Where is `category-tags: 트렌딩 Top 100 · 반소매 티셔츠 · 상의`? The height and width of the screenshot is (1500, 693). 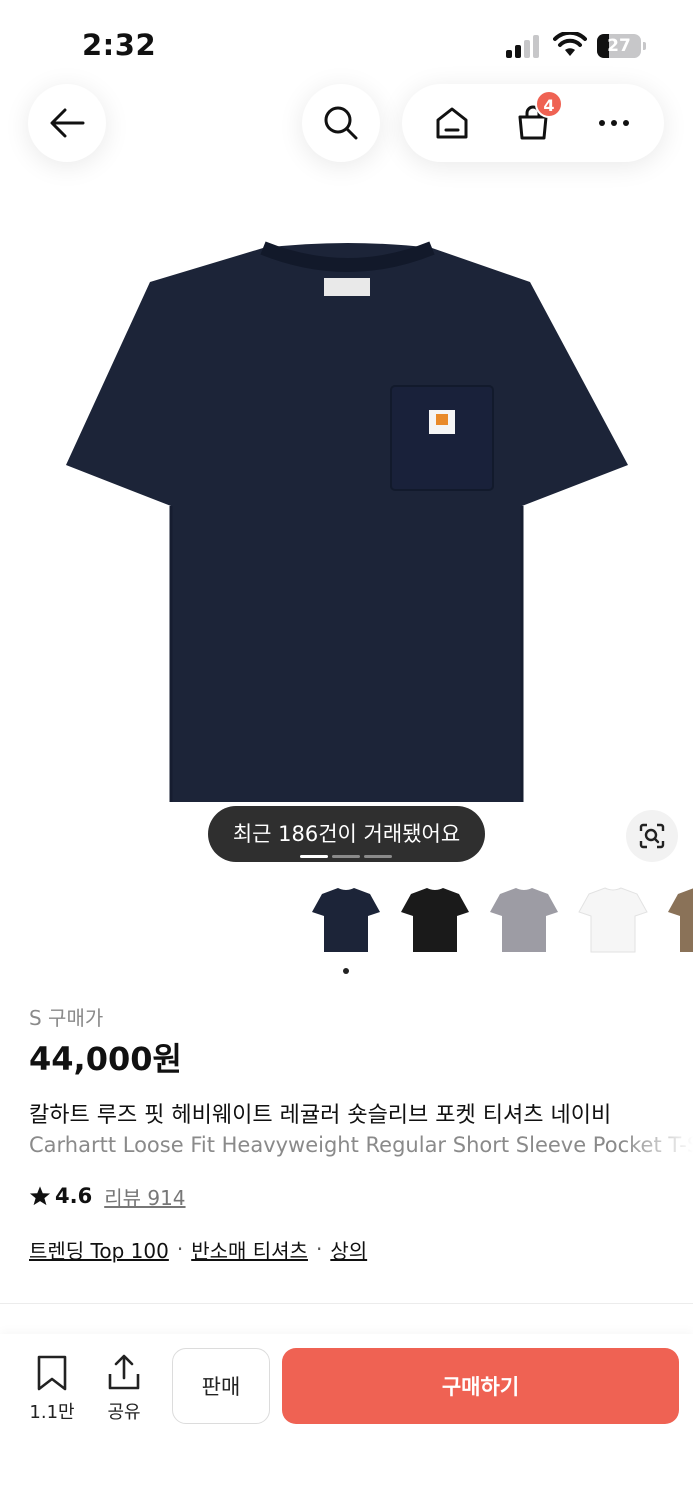 category-tags: 트렌딩 Top 100 · 반소매 티셔츠 · 상의 is located at coordinates (198, 1249).